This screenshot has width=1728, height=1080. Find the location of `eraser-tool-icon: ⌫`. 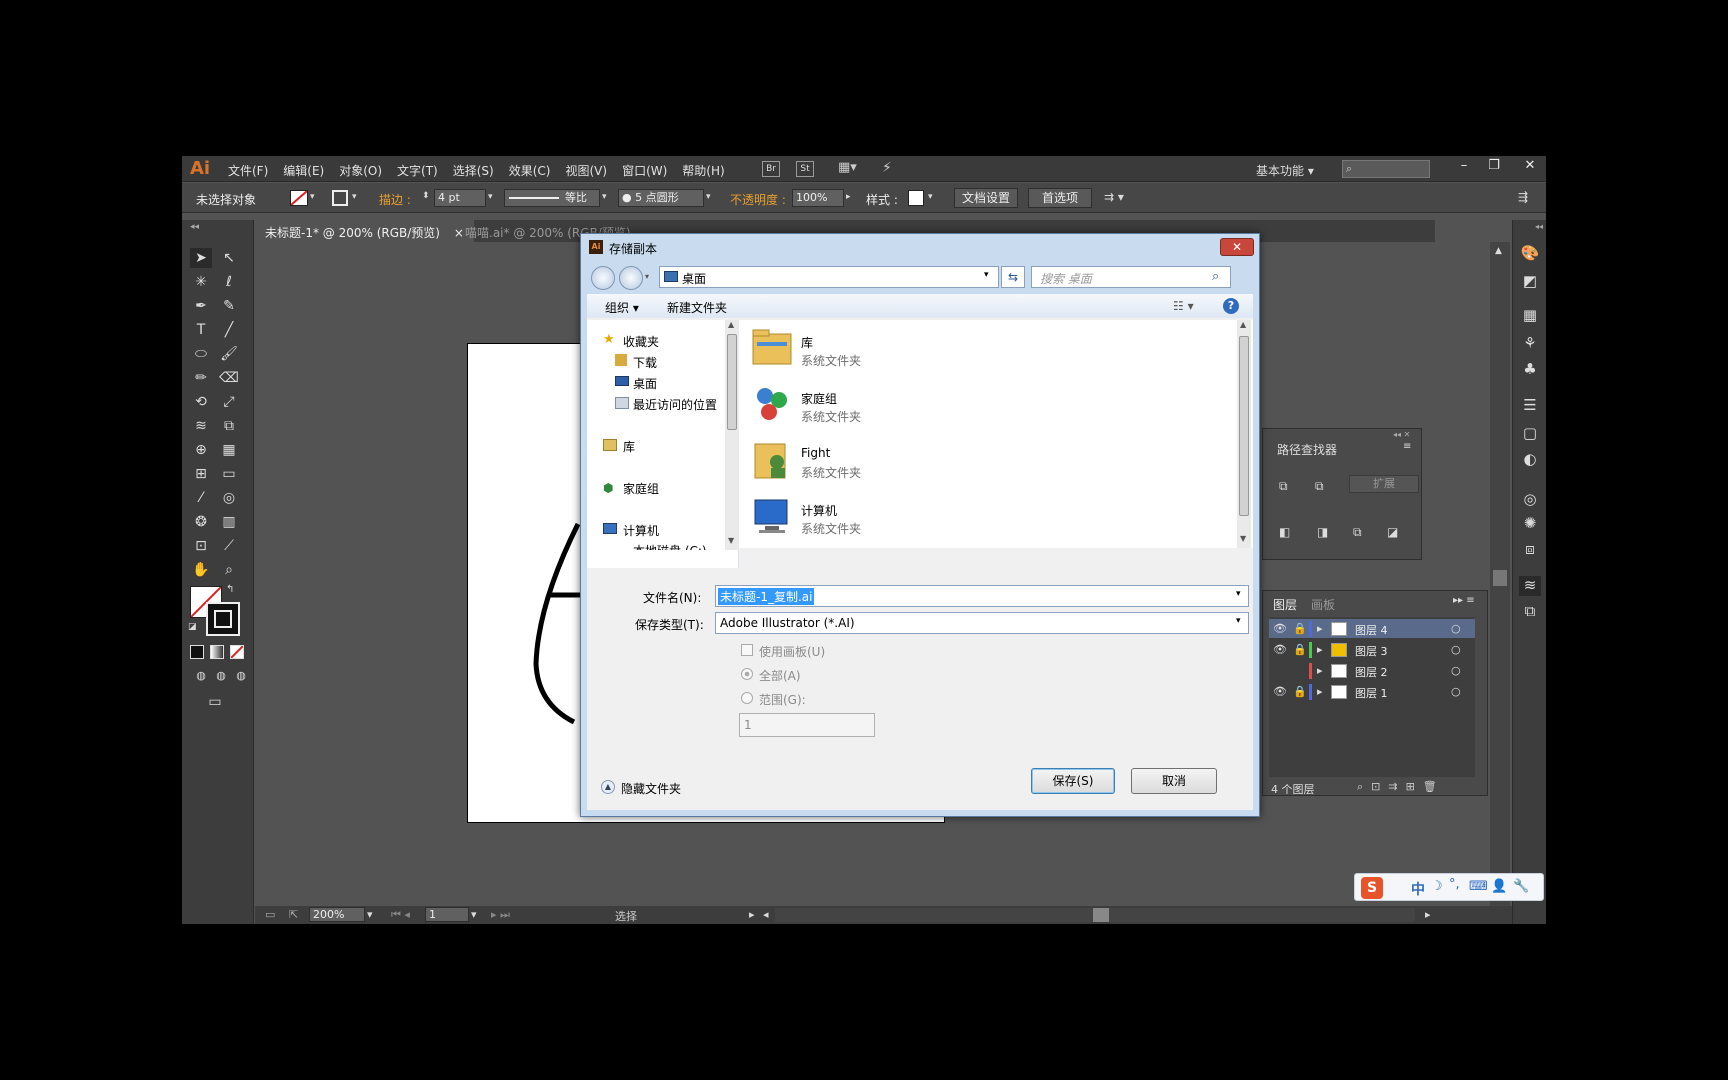

eraser-tool-icon: ⌫ is located at coordinates (229, 378).